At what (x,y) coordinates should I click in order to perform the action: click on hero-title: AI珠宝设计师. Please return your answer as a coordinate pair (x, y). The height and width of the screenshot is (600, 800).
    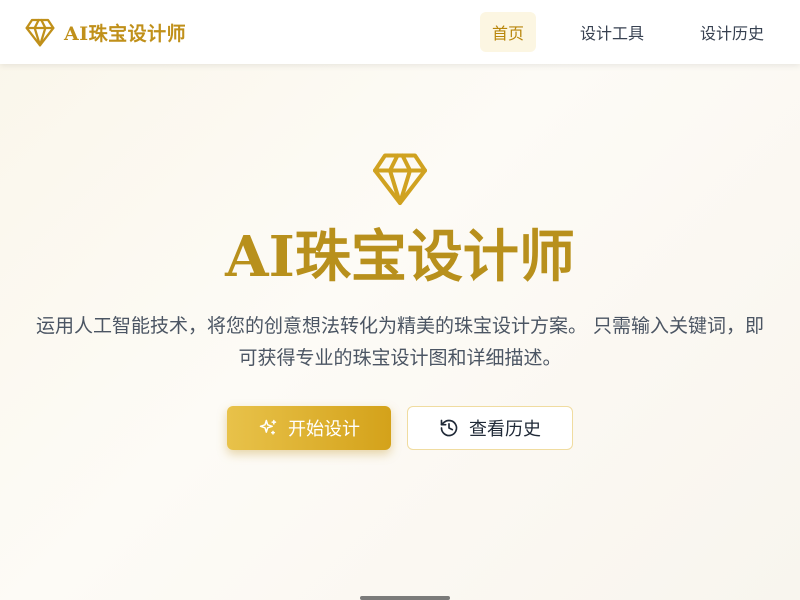
    Looking at the image, I should click on (400, 257).